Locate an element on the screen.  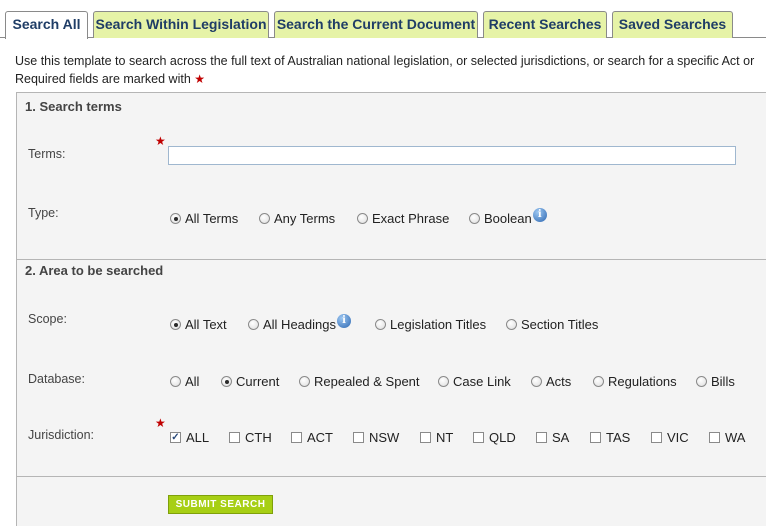
jurisdiction-option-cth: CTH is located at coordinates (250, 437).